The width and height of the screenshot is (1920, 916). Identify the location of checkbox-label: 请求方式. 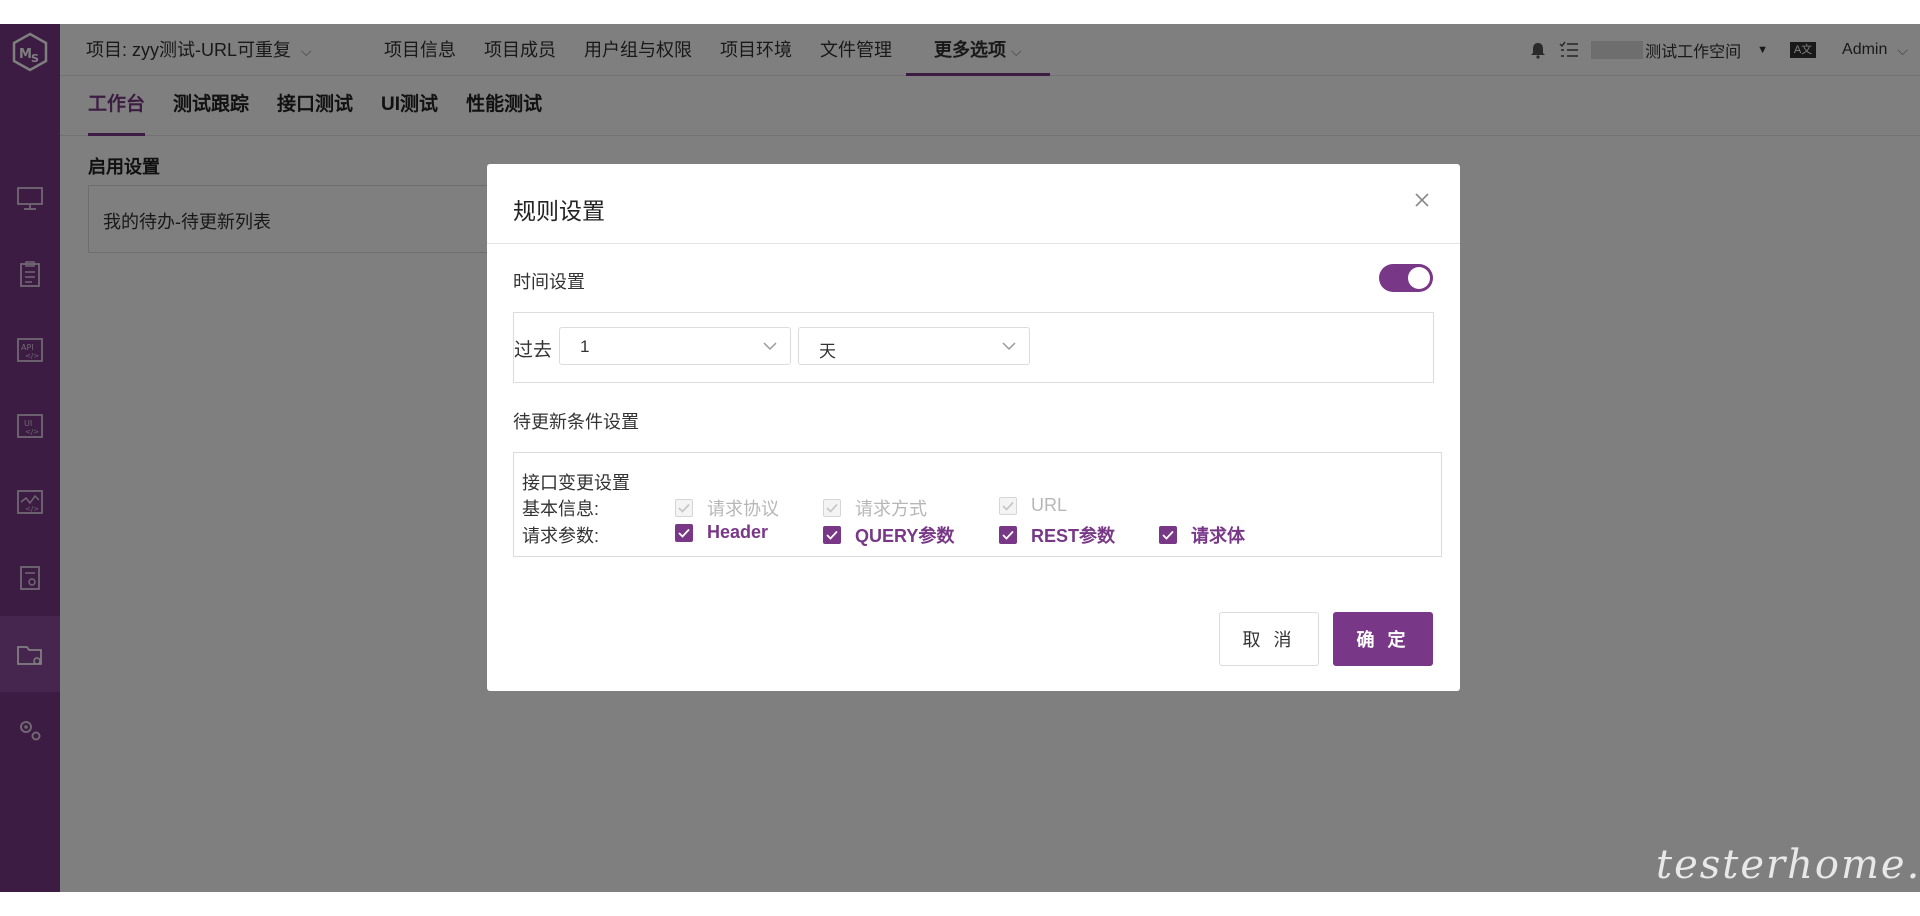
(891, 509).